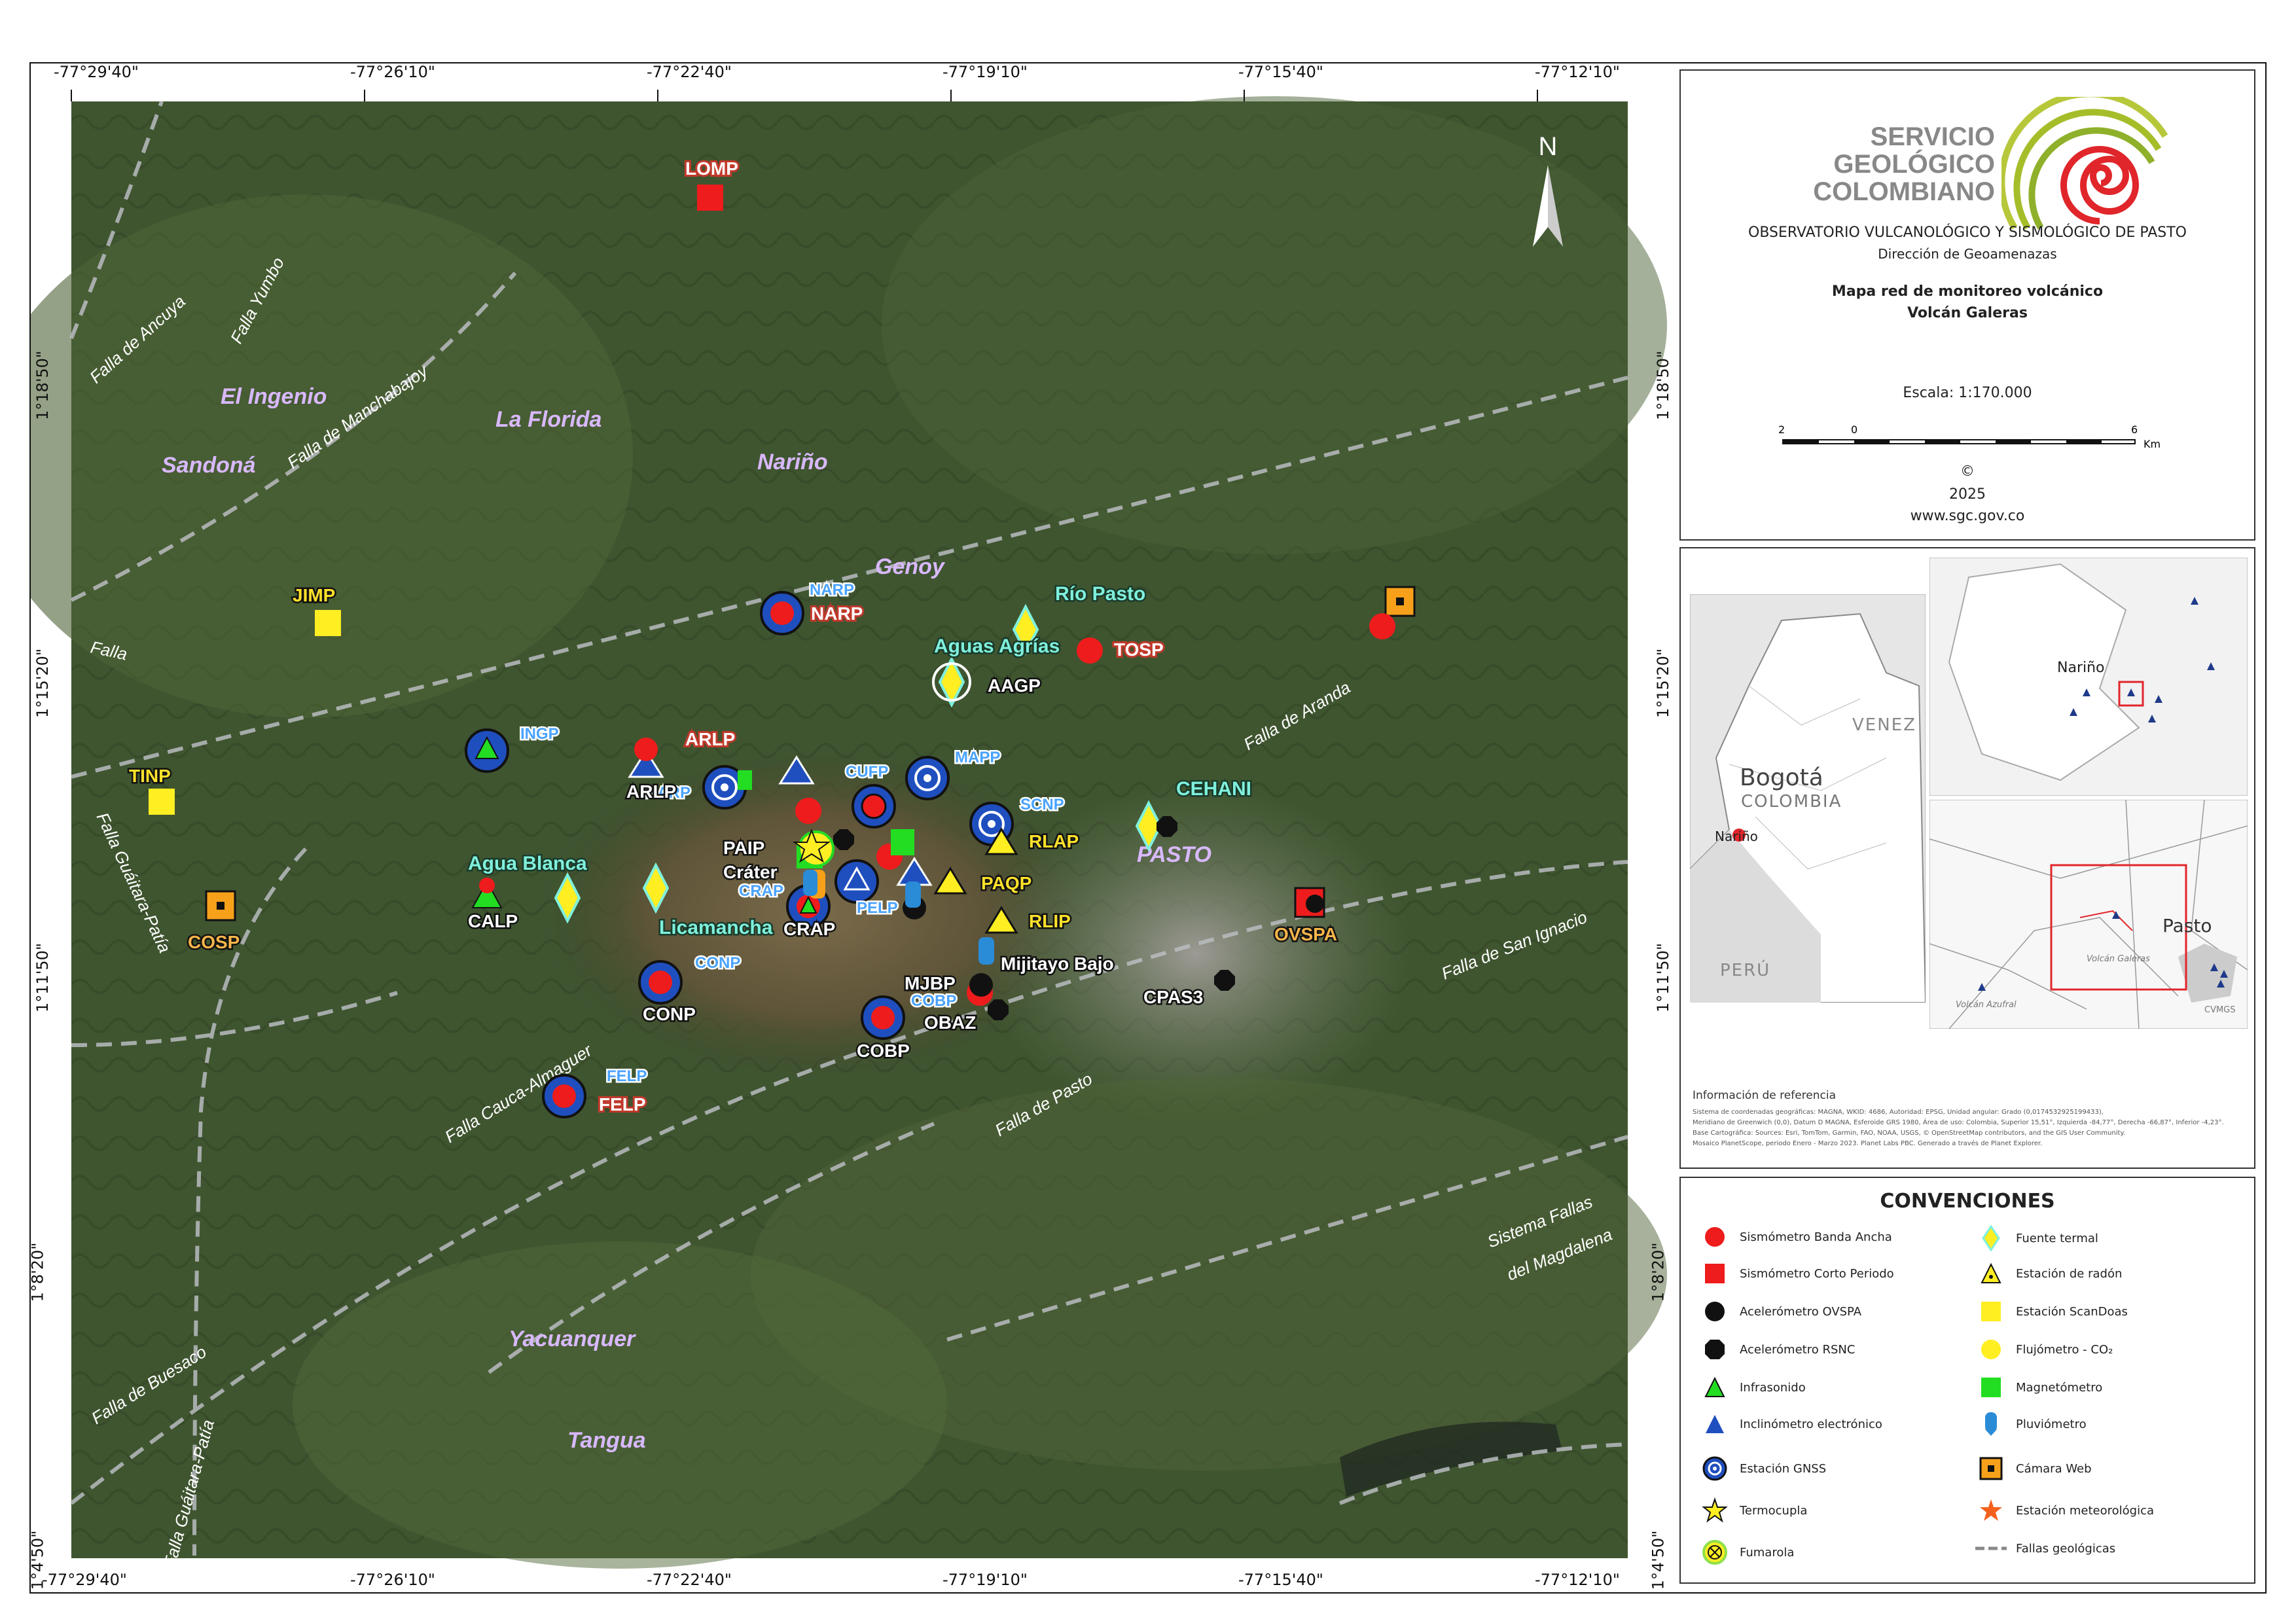  What do you see at coordinates (1968, 254) in the screenshot?
I see `direction-name: Dirección de Geoamenazas` at bounding box center [1968, 254].